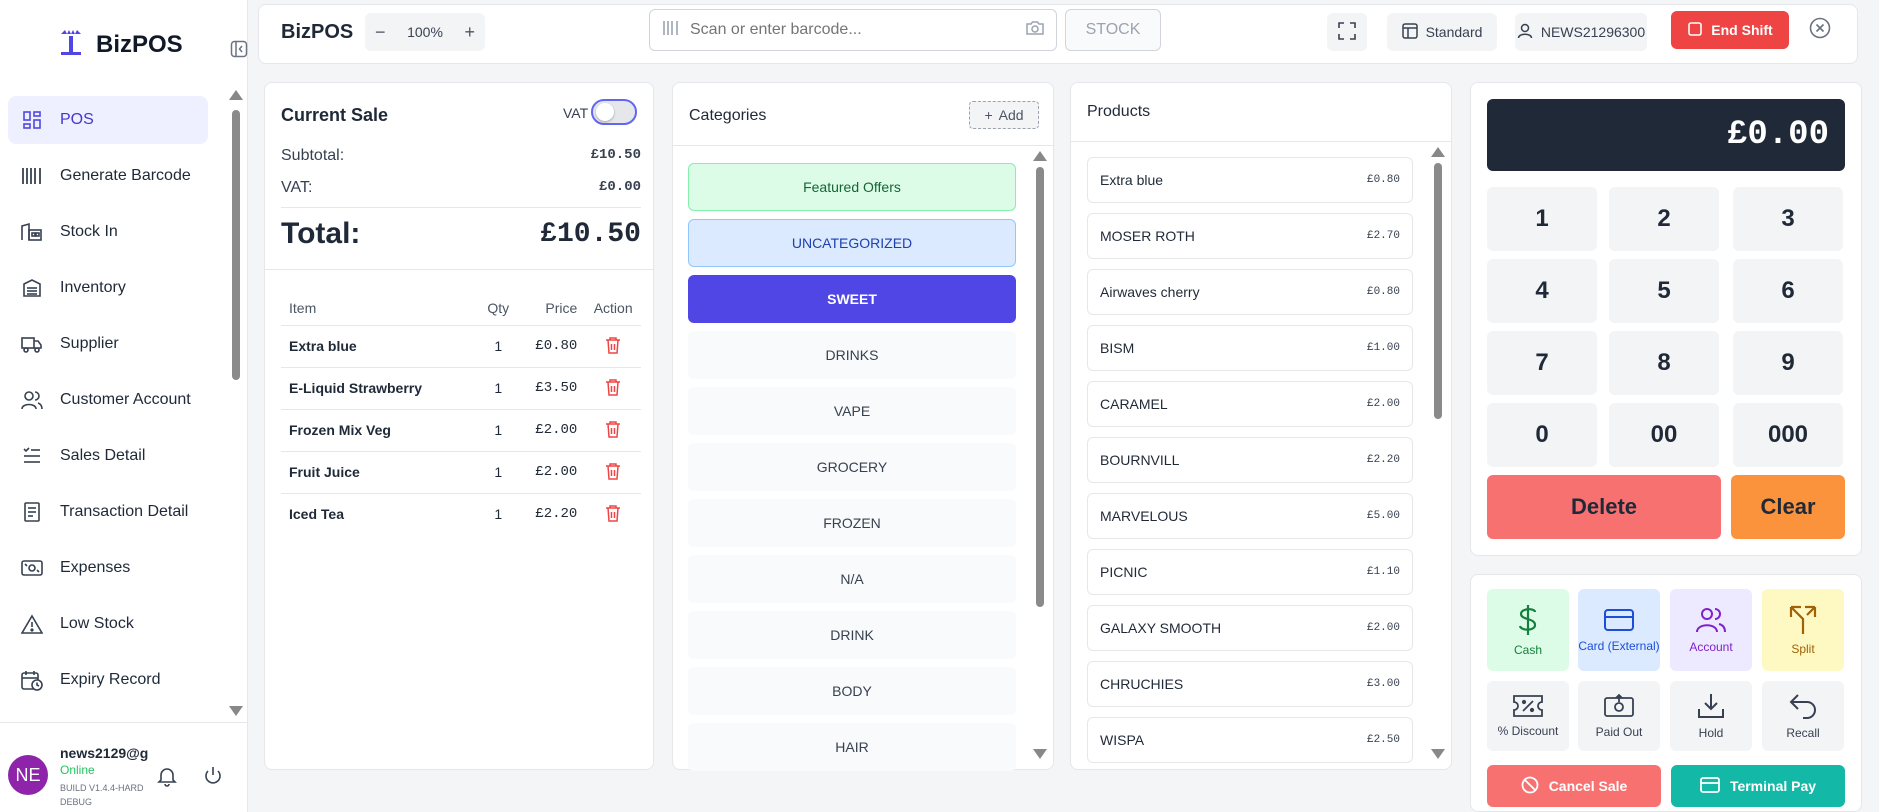  I want to click on category-grocery: GROCERY, so click(852, 467).